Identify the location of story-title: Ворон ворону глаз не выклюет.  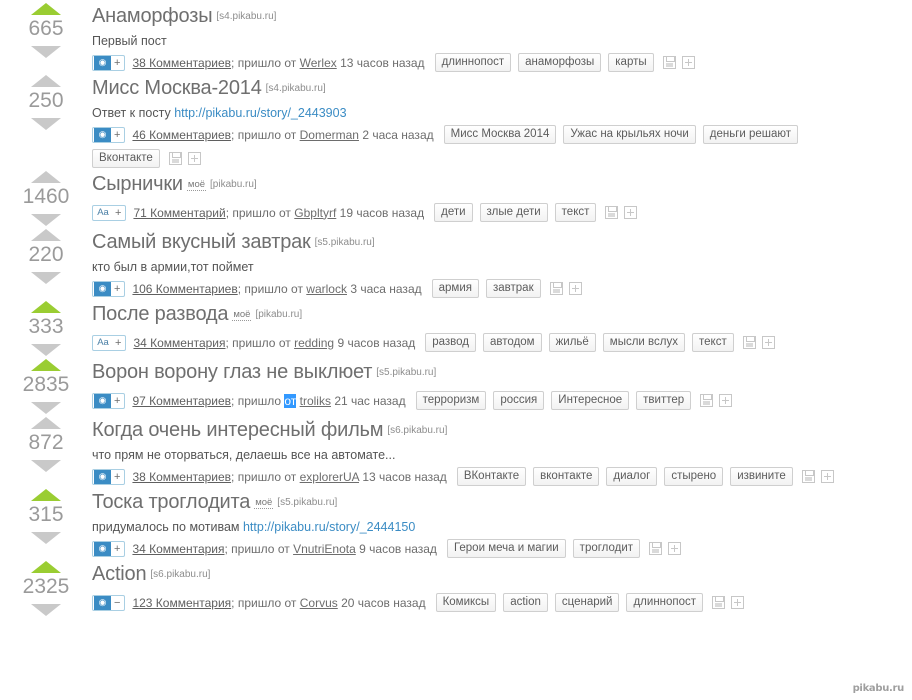
(232, 372).